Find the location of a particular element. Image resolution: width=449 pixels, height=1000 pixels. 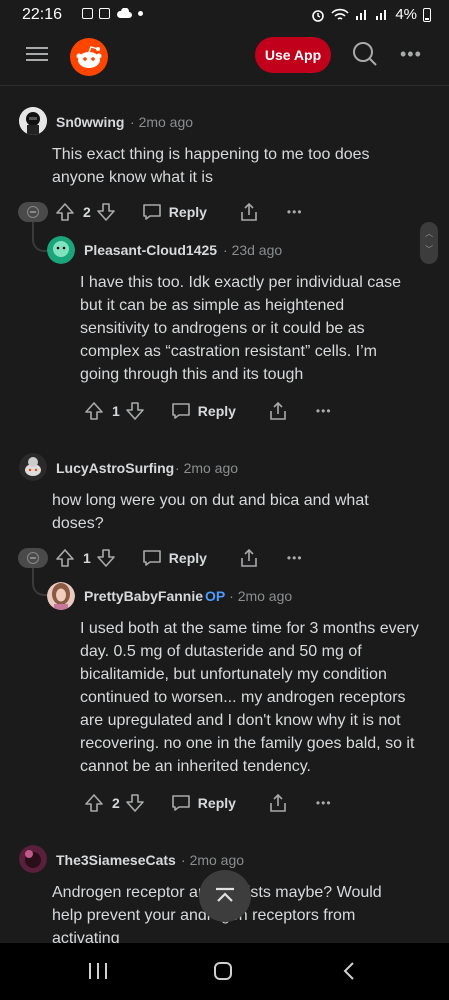

gallery-icon is located at coordinates (87, 13).